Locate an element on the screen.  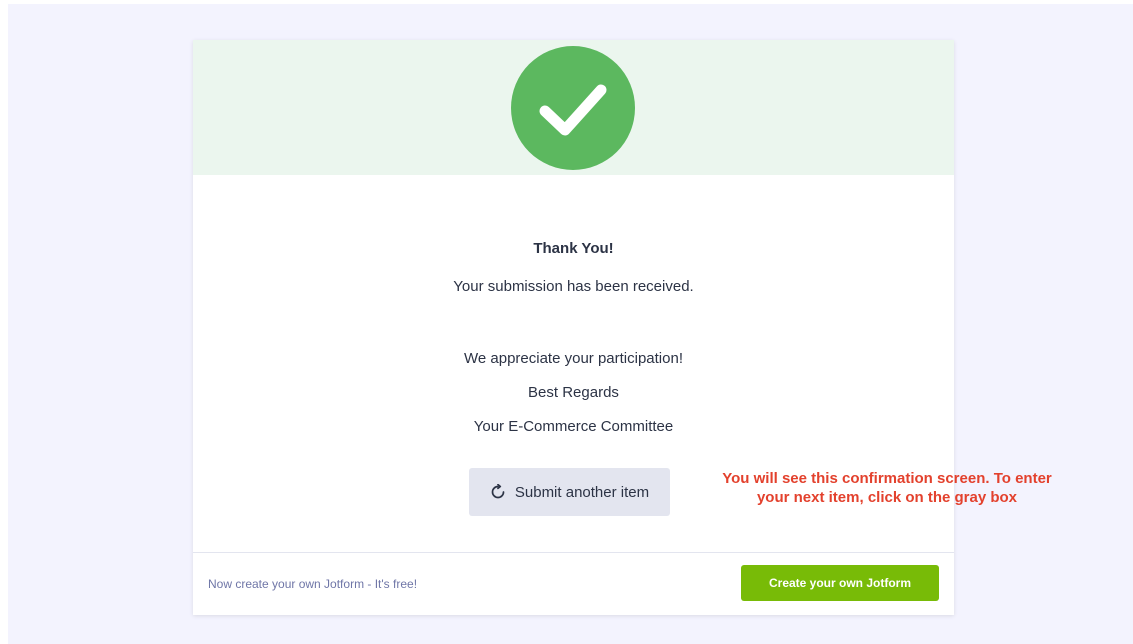
regards-text: Best Regards is located at coordinates (573, 392).